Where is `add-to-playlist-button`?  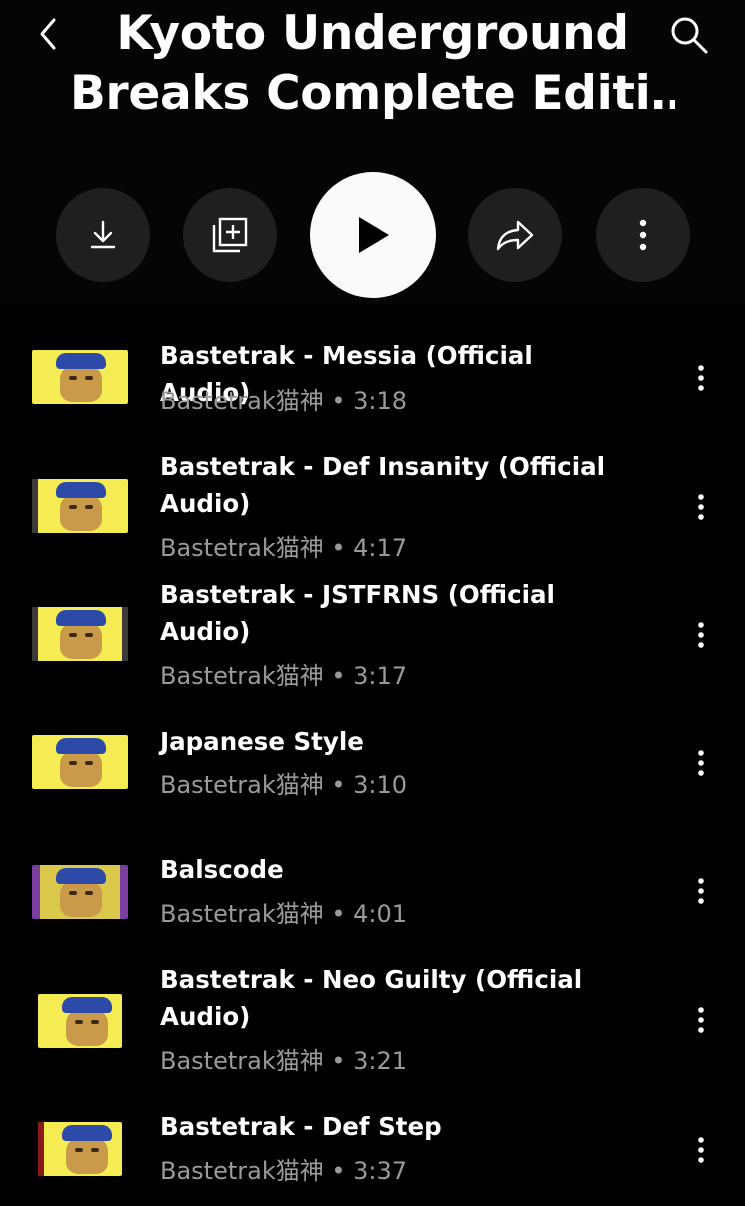
add-to-playlist-button is located at coordinates (230, 235).